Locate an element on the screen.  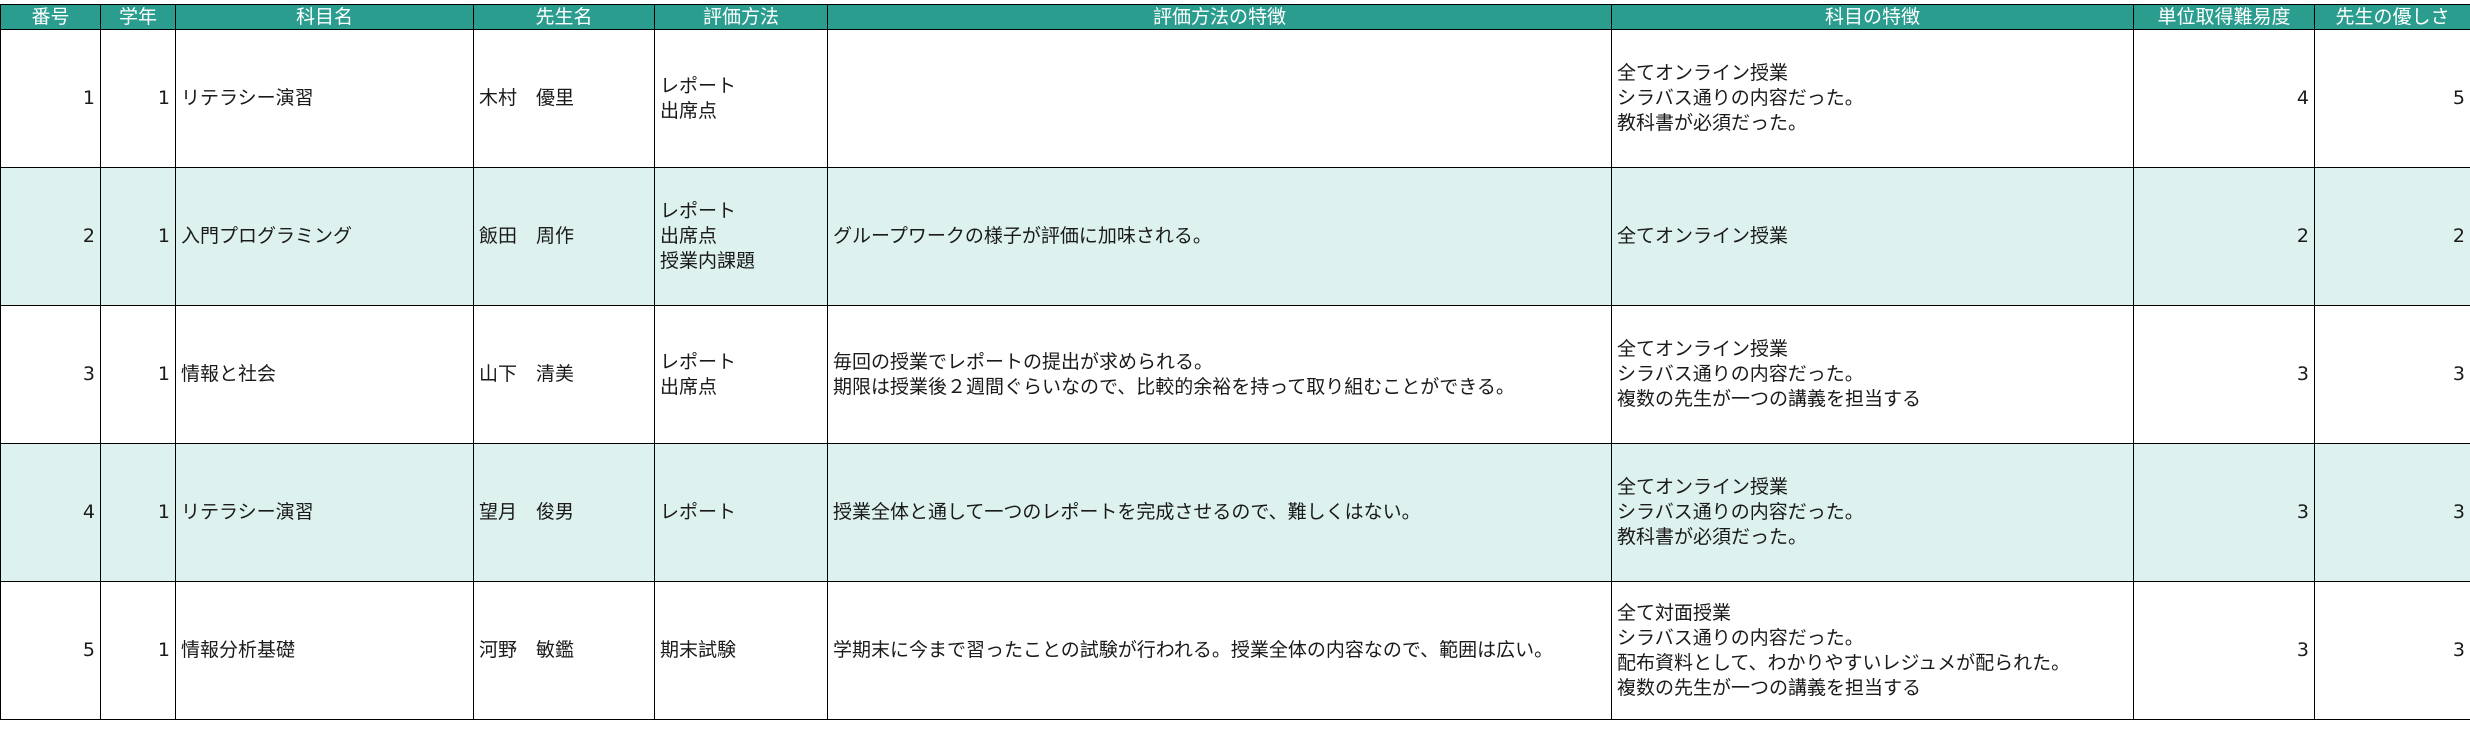
cell-subject: 情報と社会 is located at coordinates (325, 375).